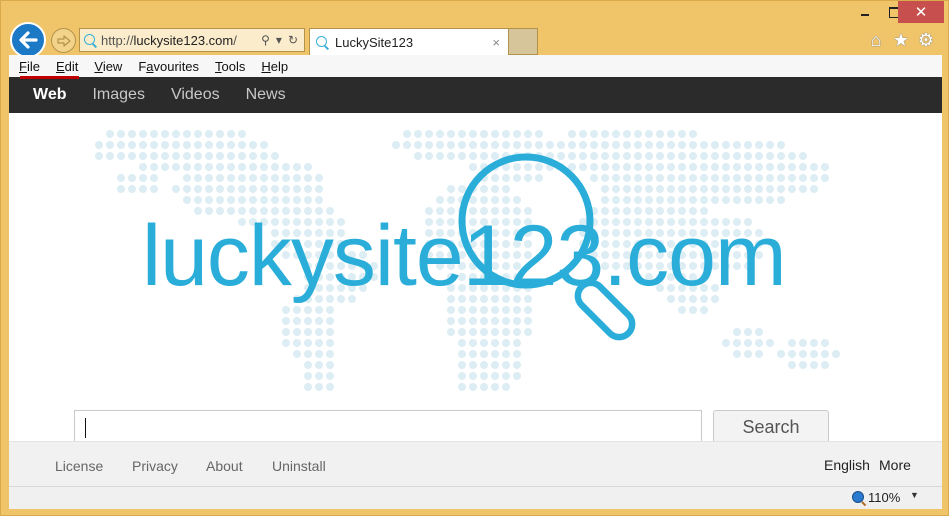  What do you see at coordinates (233, 66) in the screenshot?
I see `menu-label: ools` at bounding box center [233, 66].